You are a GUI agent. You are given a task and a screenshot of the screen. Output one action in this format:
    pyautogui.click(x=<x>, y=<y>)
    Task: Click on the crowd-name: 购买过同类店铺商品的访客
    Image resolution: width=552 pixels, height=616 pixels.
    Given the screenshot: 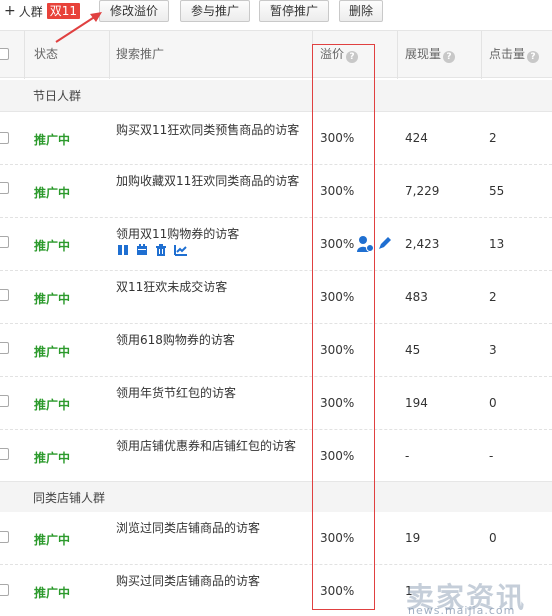 What is the action you would take?
    pyautogui.click(x=188, y=581)
    